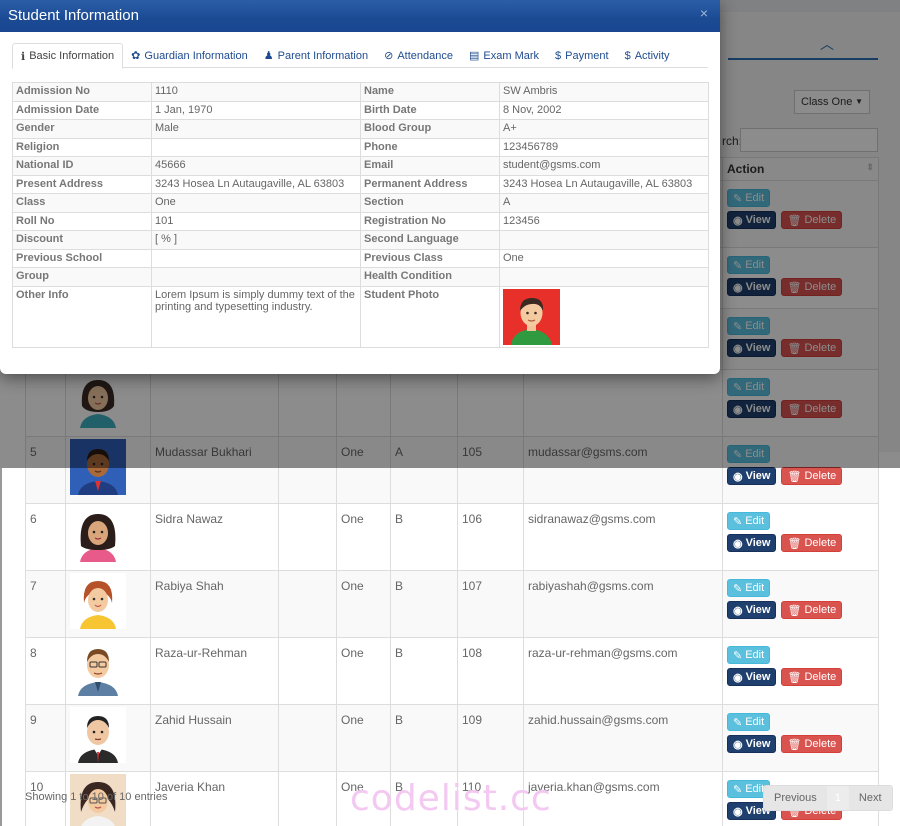 The height and width of the screenshot is (826, 900). Describe the element at coordinates (363, 738) in the screenshot. I see `cell-class: One` at that location.